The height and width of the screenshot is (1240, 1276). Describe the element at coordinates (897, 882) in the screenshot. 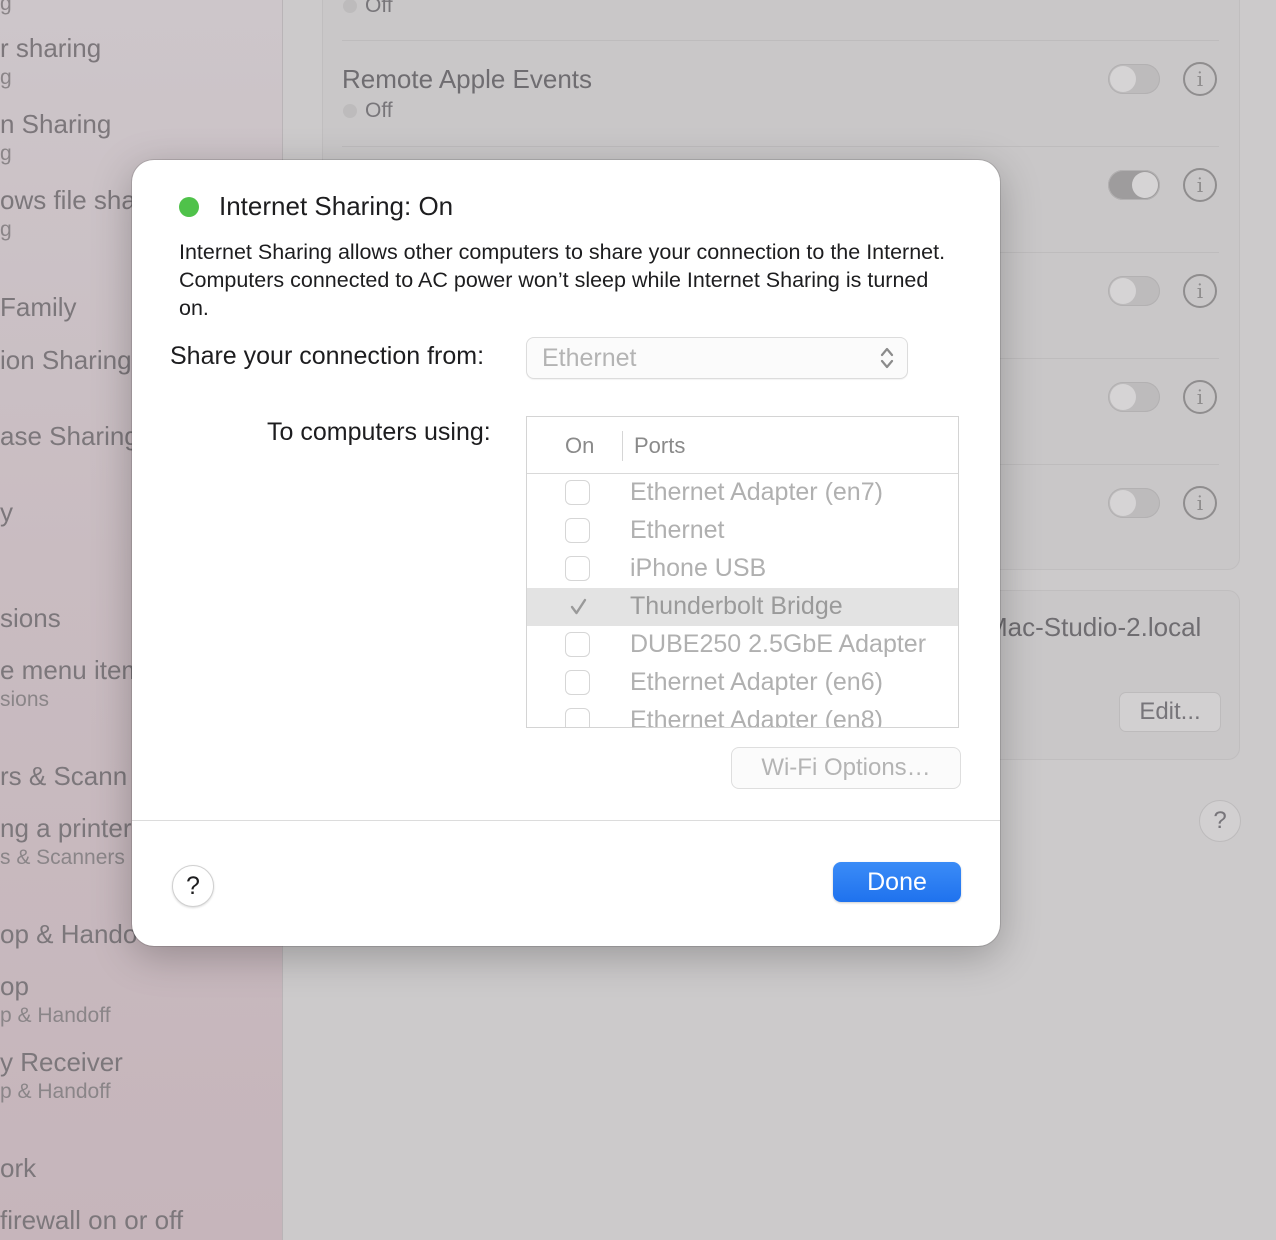

I see `done-button: Done` at that location.